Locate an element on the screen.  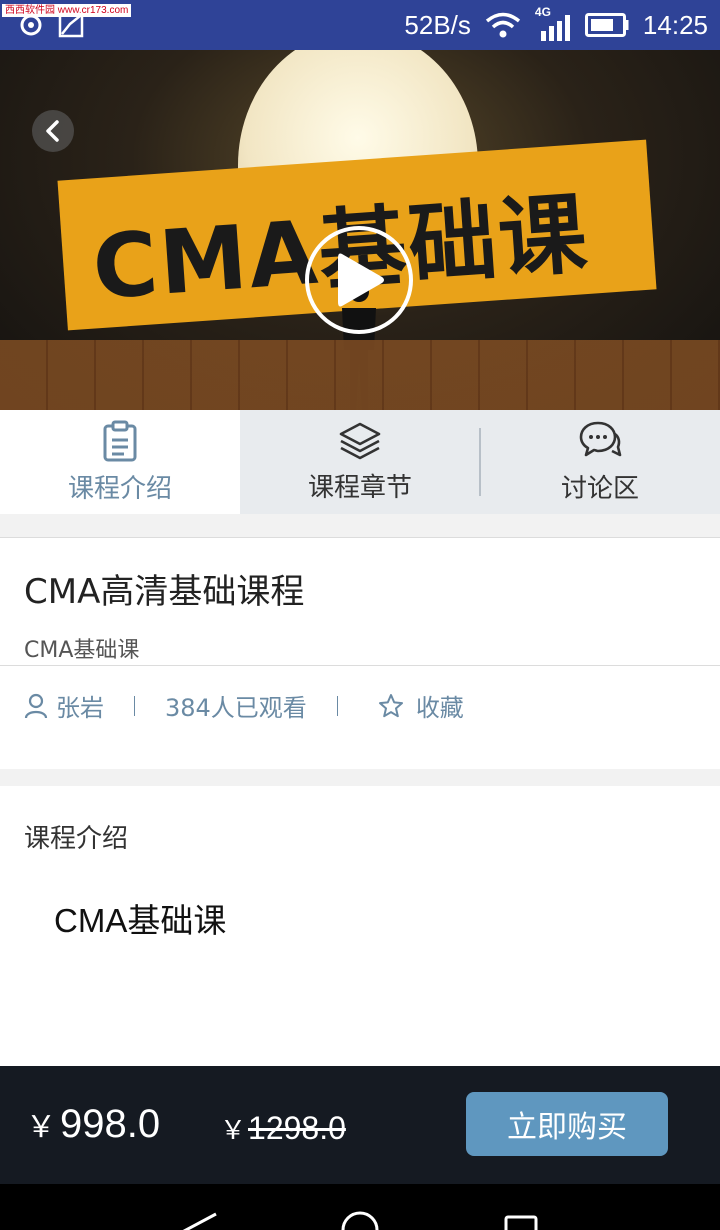
back-button is located at coordinates (53, 131).